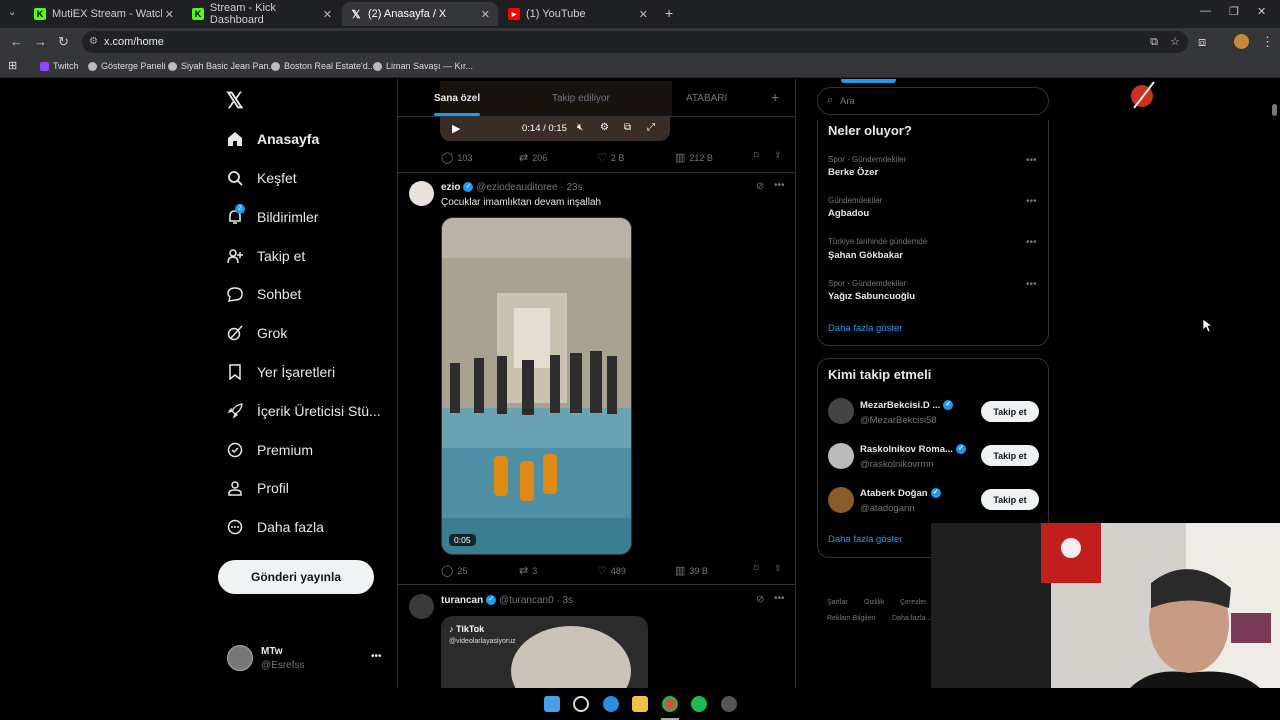  I want to click on prev-like: ♡ 2 B, so click(610, 157).